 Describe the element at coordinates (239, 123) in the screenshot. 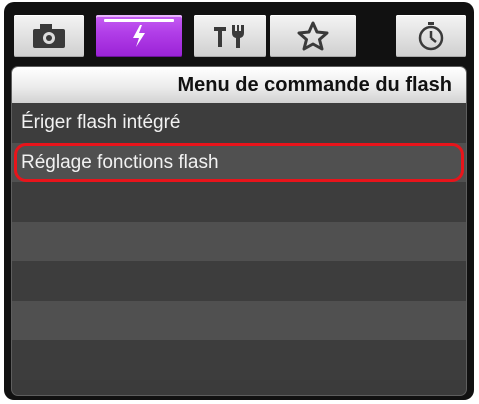

I see `menu-item-built-in-flash: Ériger flash intégré` at that location.